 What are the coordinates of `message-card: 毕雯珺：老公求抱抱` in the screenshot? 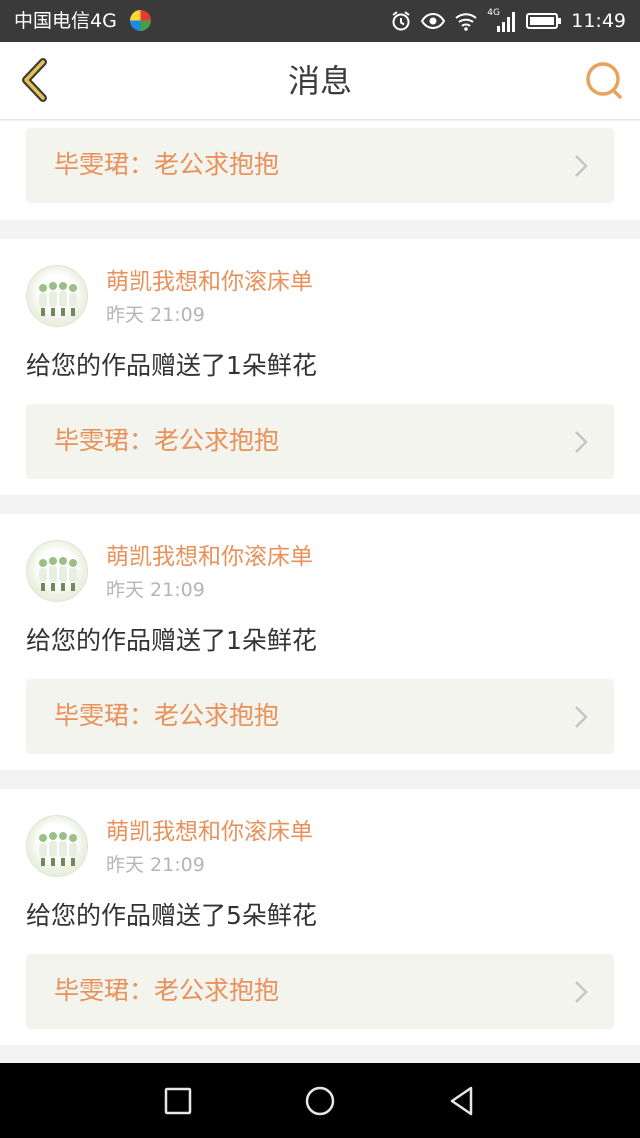 It's located at (320, 170).